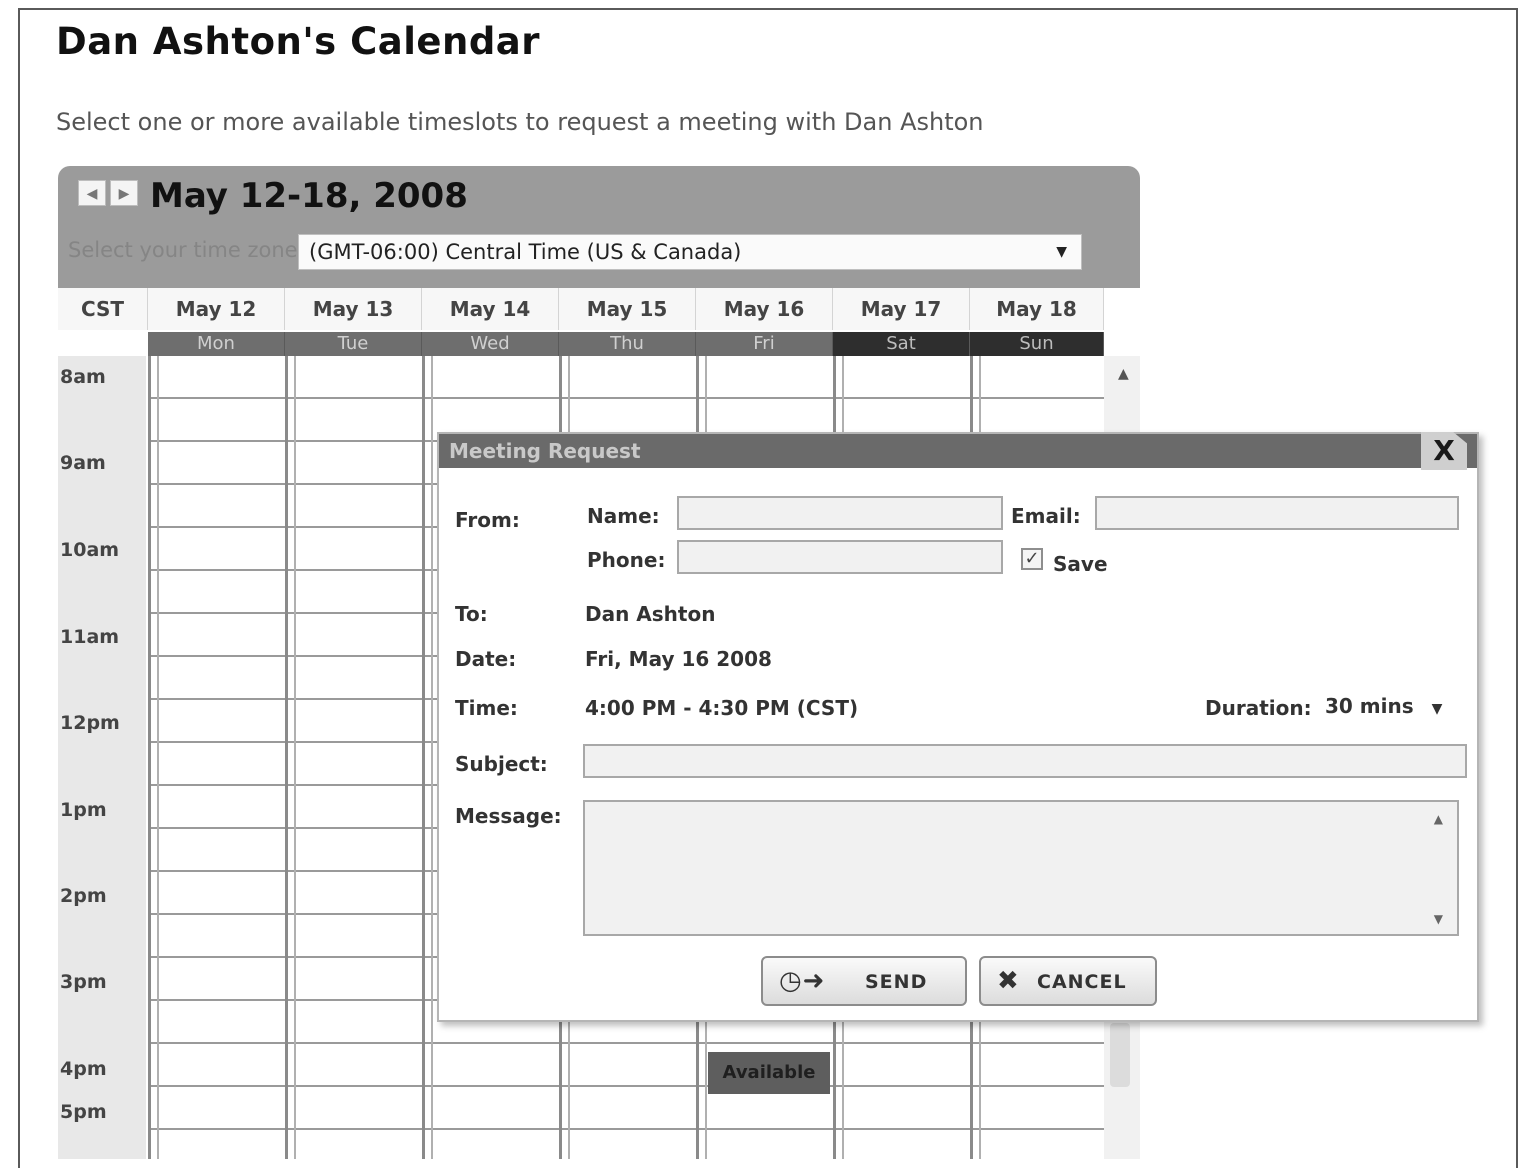 This screenshot has width=1527, height=1170. I want to click on page-title: Dan Ashton's Calendar, so click(298, 41).